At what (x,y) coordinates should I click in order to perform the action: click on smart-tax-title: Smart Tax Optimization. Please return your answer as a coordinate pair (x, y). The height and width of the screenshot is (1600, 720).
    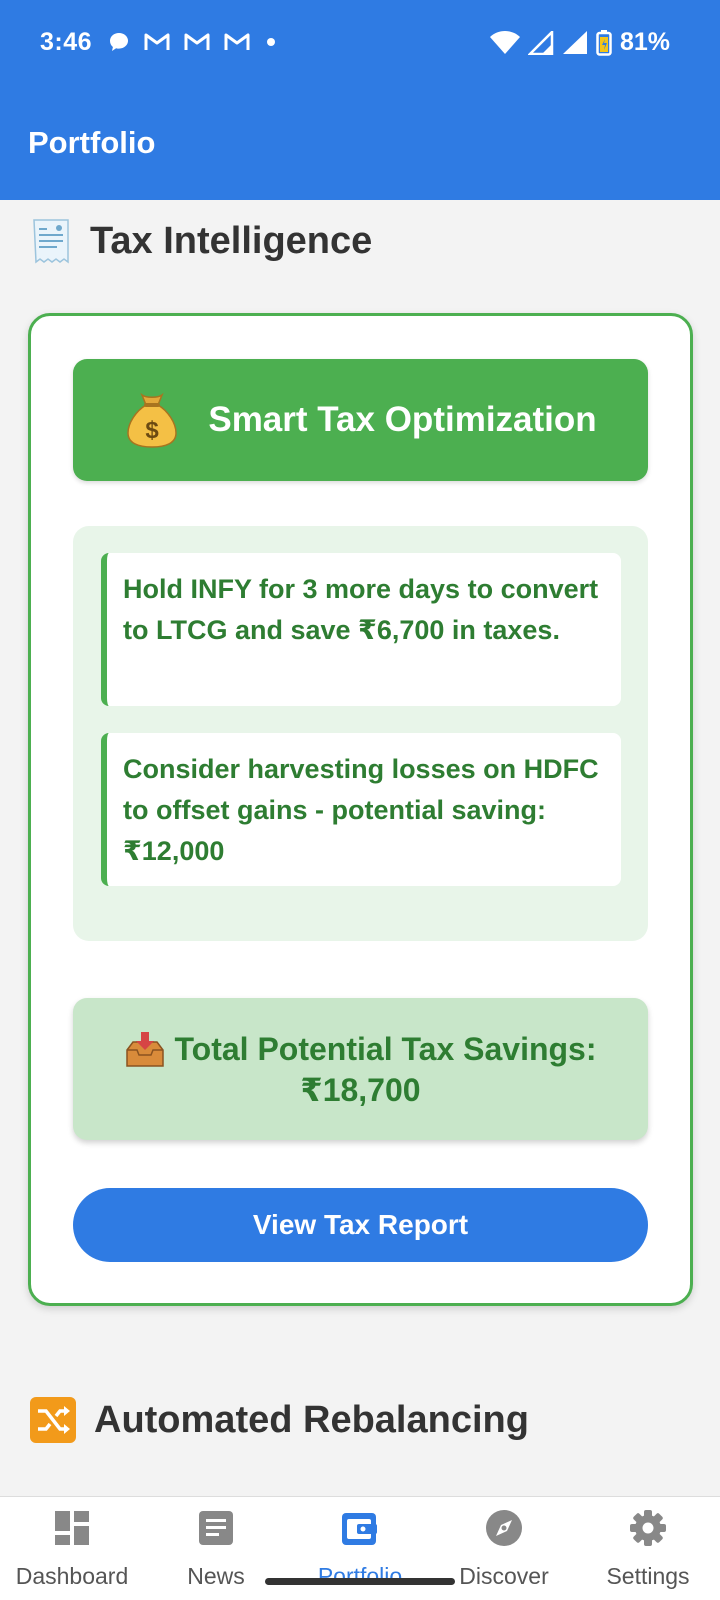
    Looking at the image, I should click on (402, 419).